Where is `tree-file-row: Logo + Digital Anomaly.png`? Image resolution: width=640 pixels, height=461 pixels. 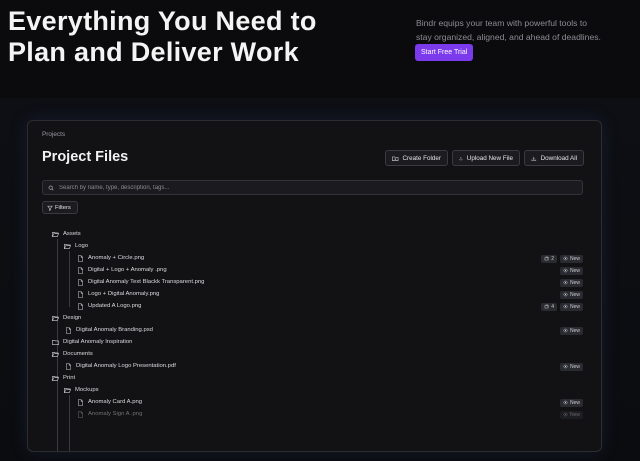 tree-file-row: Logo + Digital Anomaly.png is located at coordinates (118, 294).